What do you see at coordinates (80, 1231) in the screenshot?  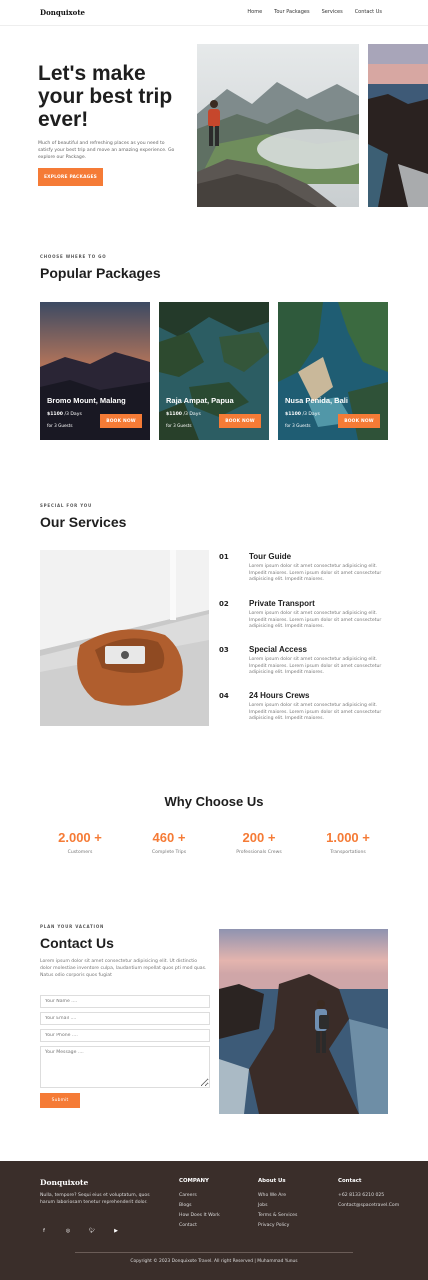 I see `social-links: f ◎ 🐦︎ ▶` at bounding box center [80, 1231].